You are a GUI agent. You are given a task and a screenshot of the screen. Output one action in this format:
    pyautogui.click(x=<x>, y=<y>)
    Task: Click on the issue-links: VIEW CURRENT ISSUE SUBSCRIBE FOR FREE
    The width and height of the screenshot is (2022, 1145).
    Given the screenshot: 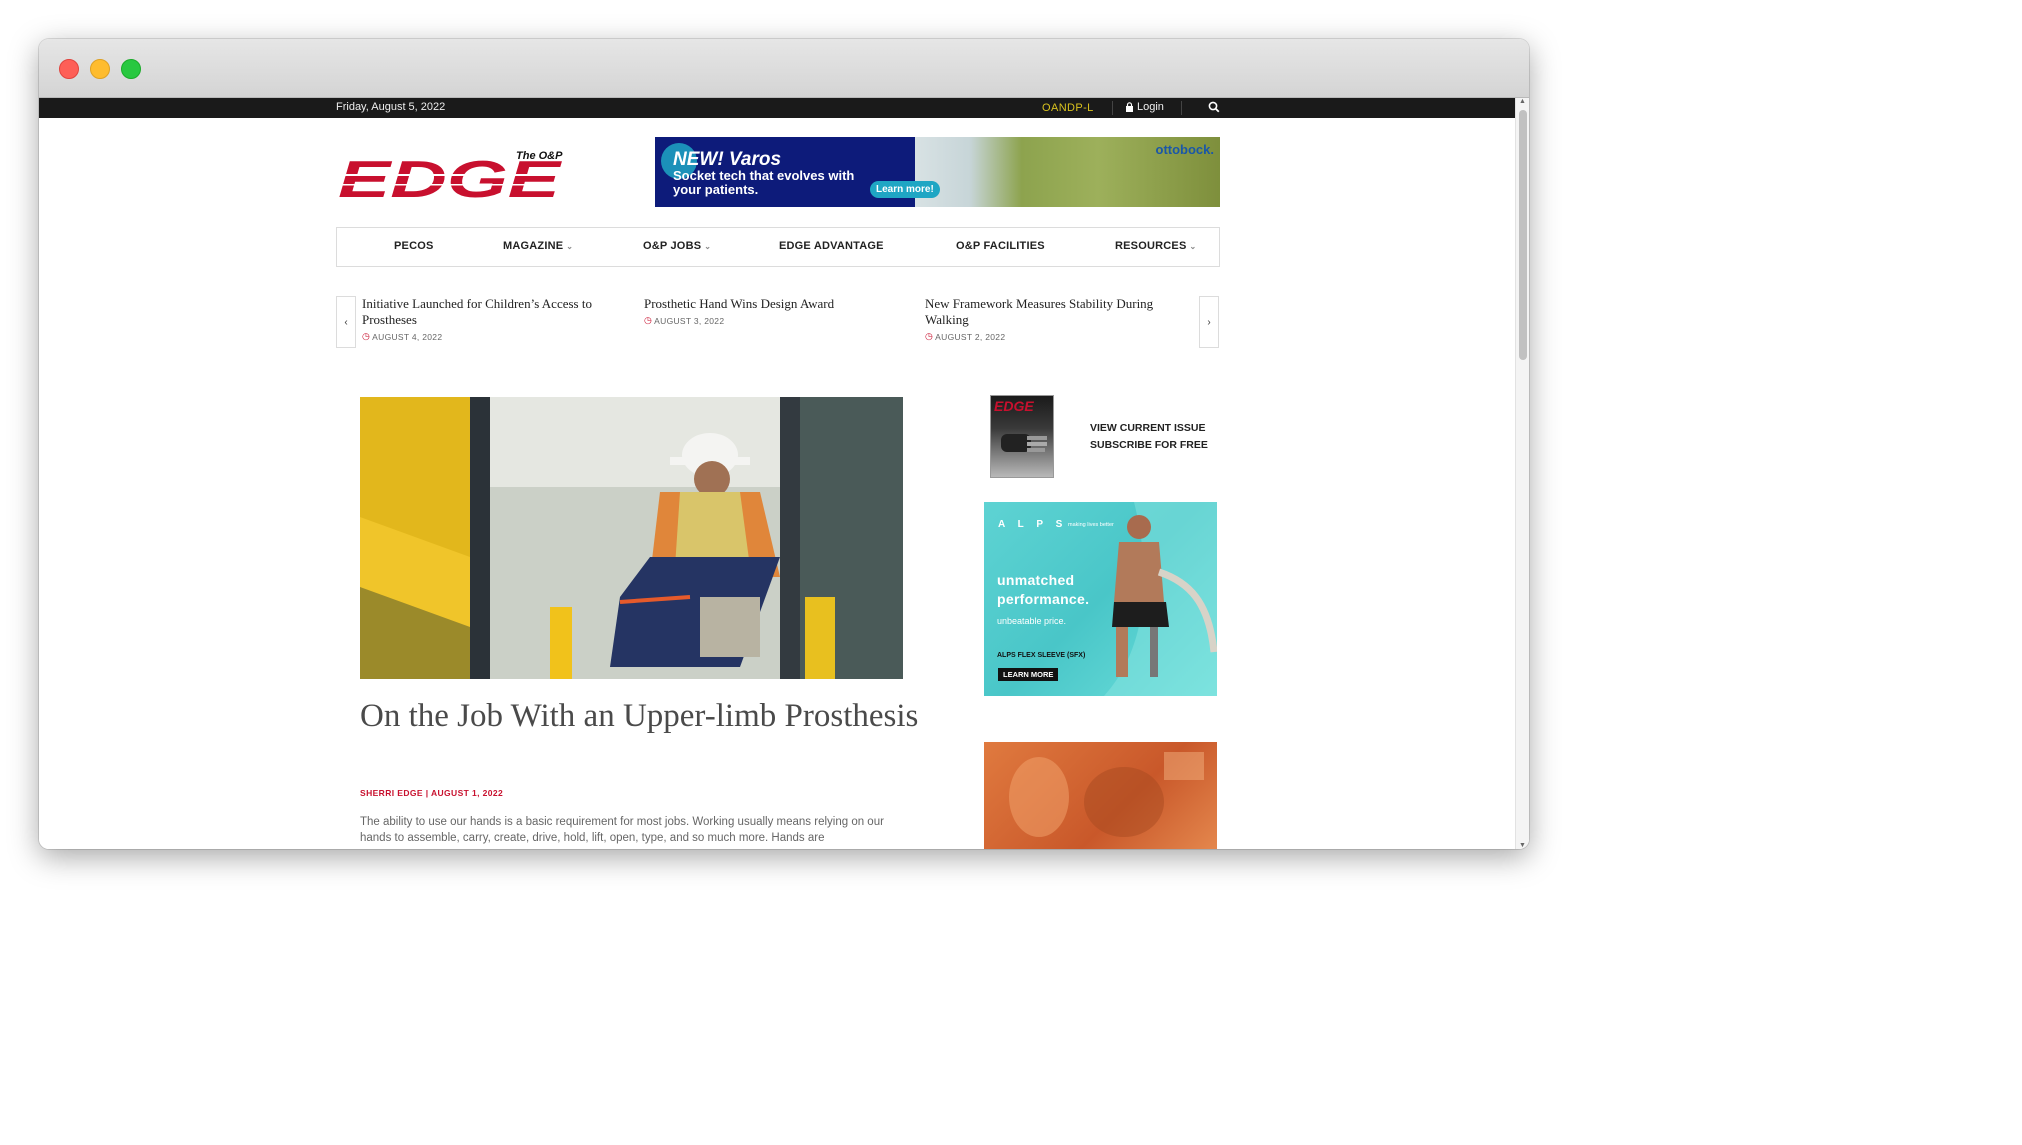 What is the action you would take?
    pyautogui.click(x=1149, y=437)
    